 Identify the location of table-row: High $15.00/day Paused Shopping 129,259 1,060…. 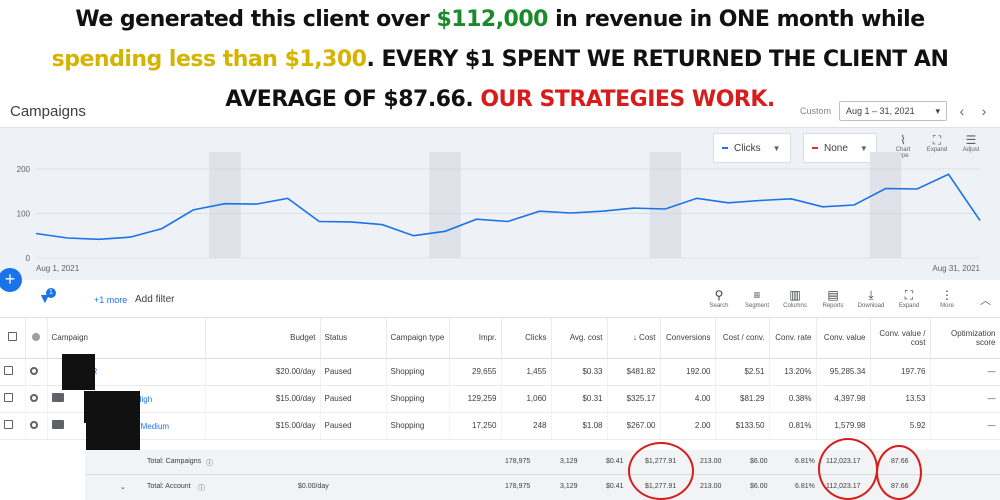
(500, 399).